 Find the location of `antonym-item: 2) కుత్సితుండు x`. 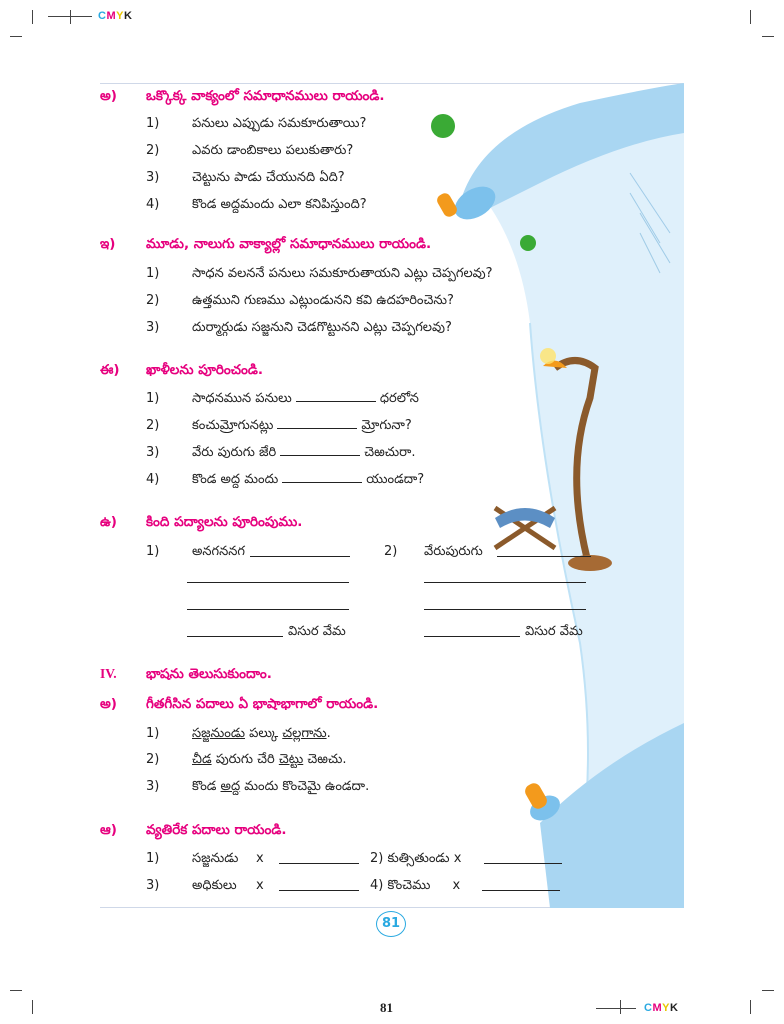

antonym-item: 2) కుత్సితుండు x is located at coordinates (416, 858).